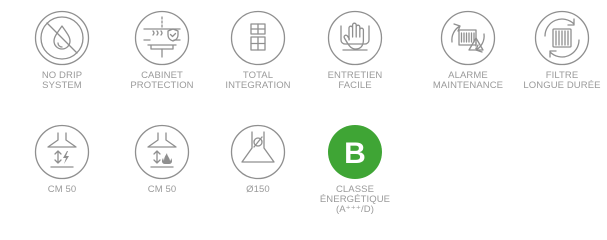 The image size is (607, 240). I want to click on feature-cm50-gas: CM 50, so click(162, 159).